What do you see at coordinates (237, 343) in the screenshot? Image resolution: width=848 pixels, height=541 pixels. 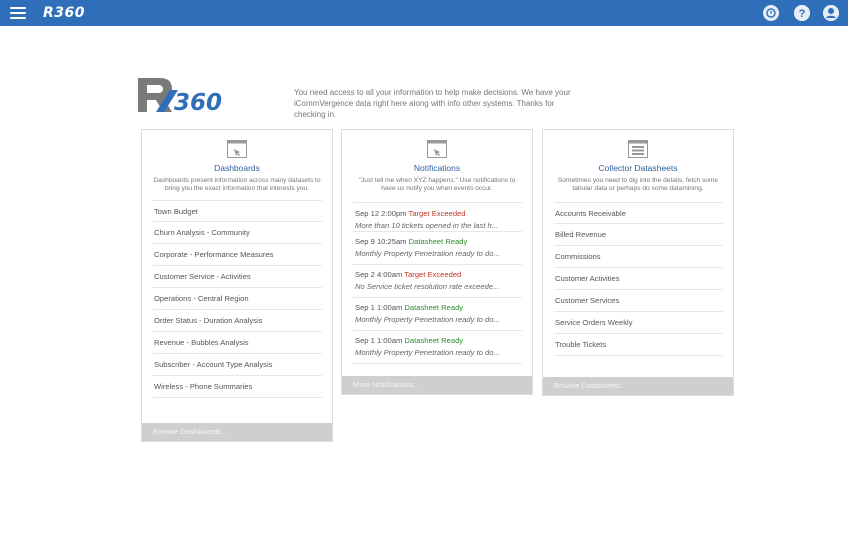 I see `dashboard-list-item: Revenue - Bubbles Analysis` at bounding box center [237, 343].